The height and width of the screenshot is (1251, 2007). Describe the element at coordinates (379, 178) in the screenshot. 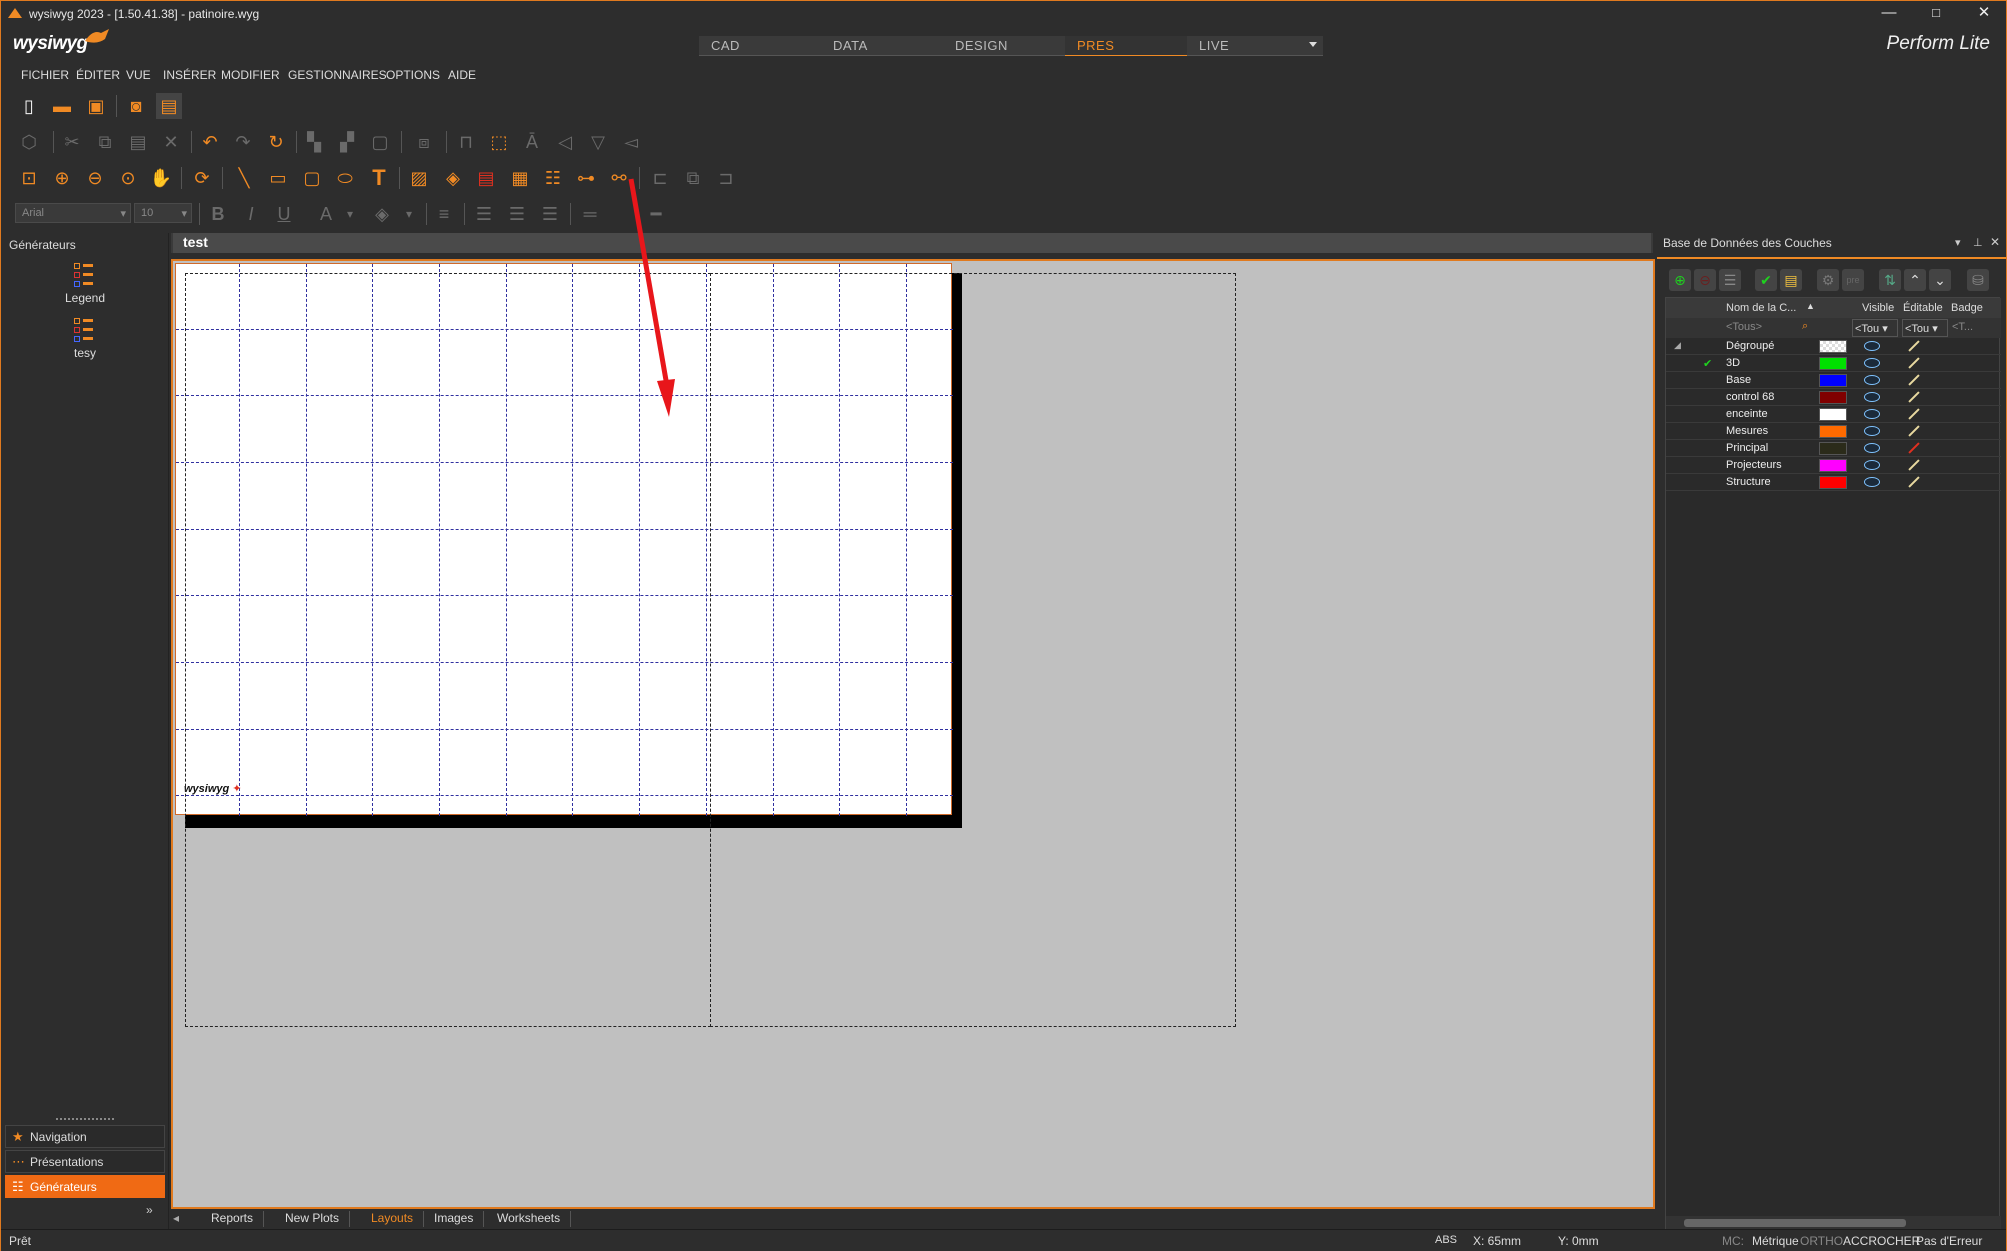

I see `text-tool-icon: T` at that location.